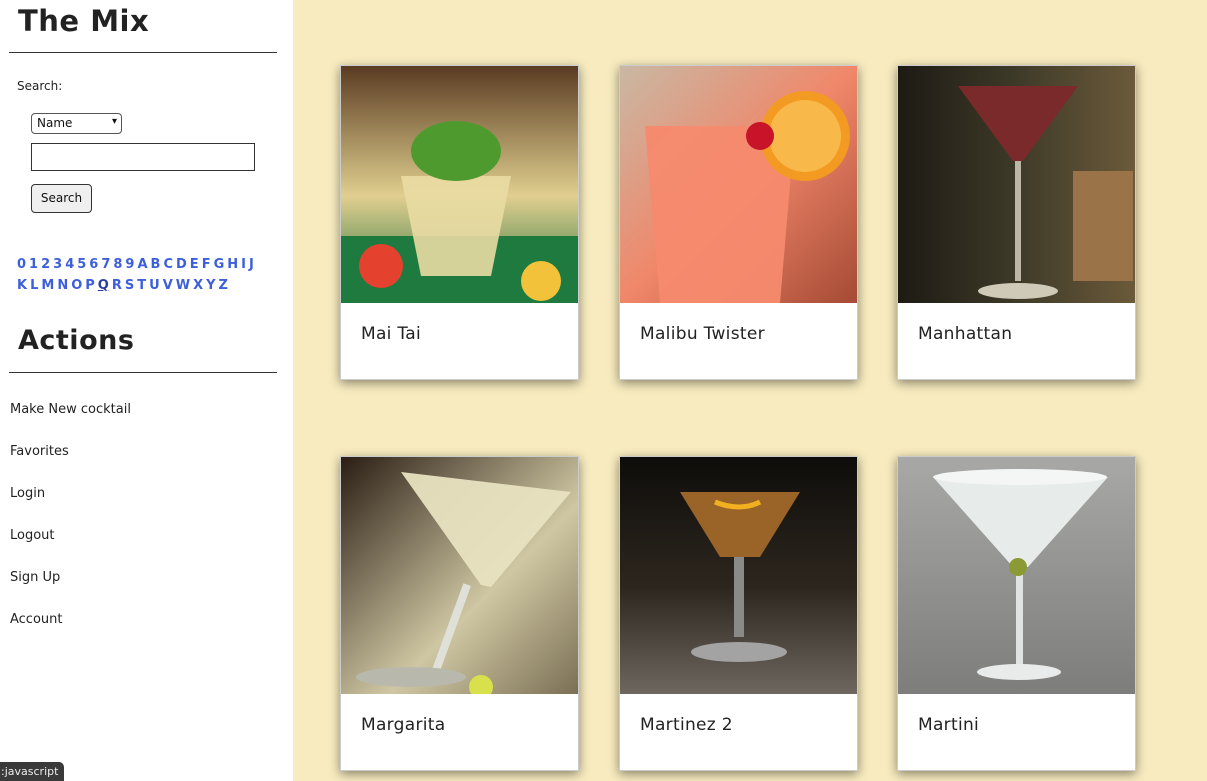 This screenshot has width=1207, height=781. What do you see at coordinates (40, 86) in the screenshot?
I see `search-label: Search:` at bounding box center [40, 86].